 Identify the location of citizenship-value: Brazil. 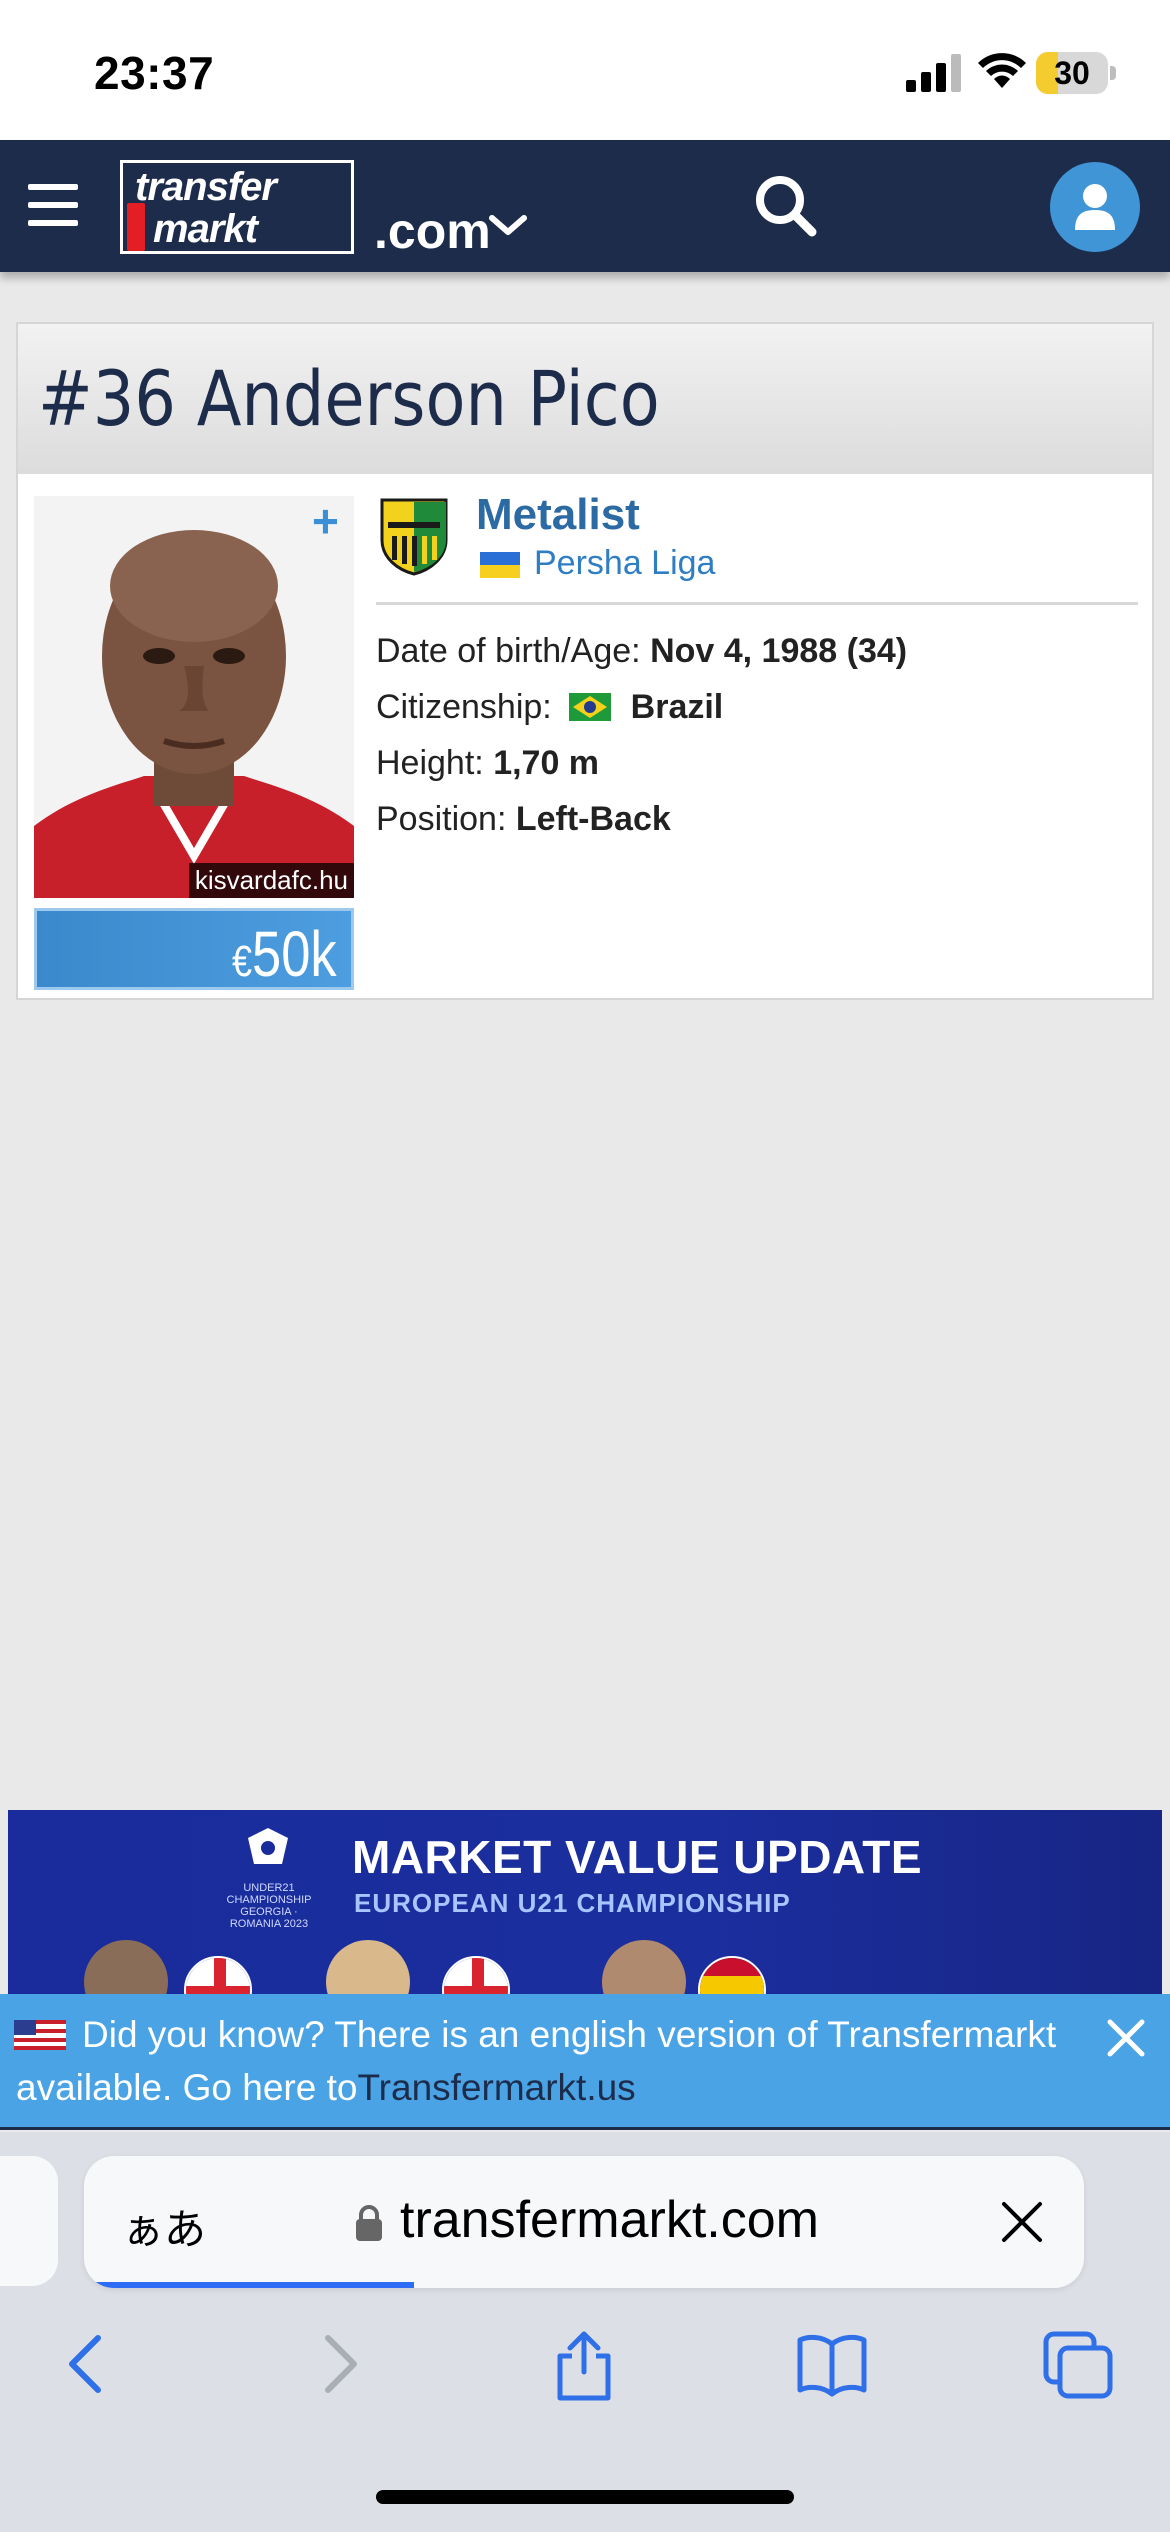
(677, 707).